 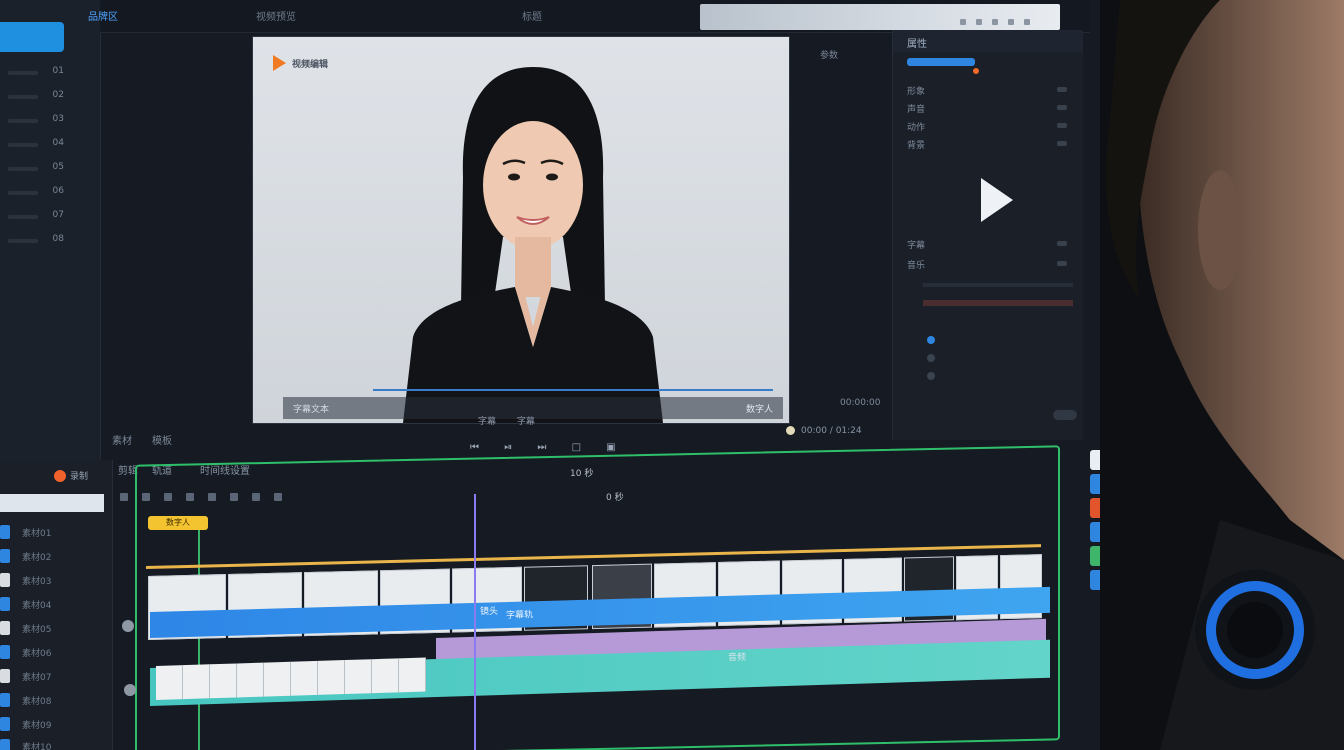 What do you see at coordinates (50, 230) in the screenshot?
I see `left-sidebar: 01 02 03 04 05 06 07 08` at bounding box center [50, 230].